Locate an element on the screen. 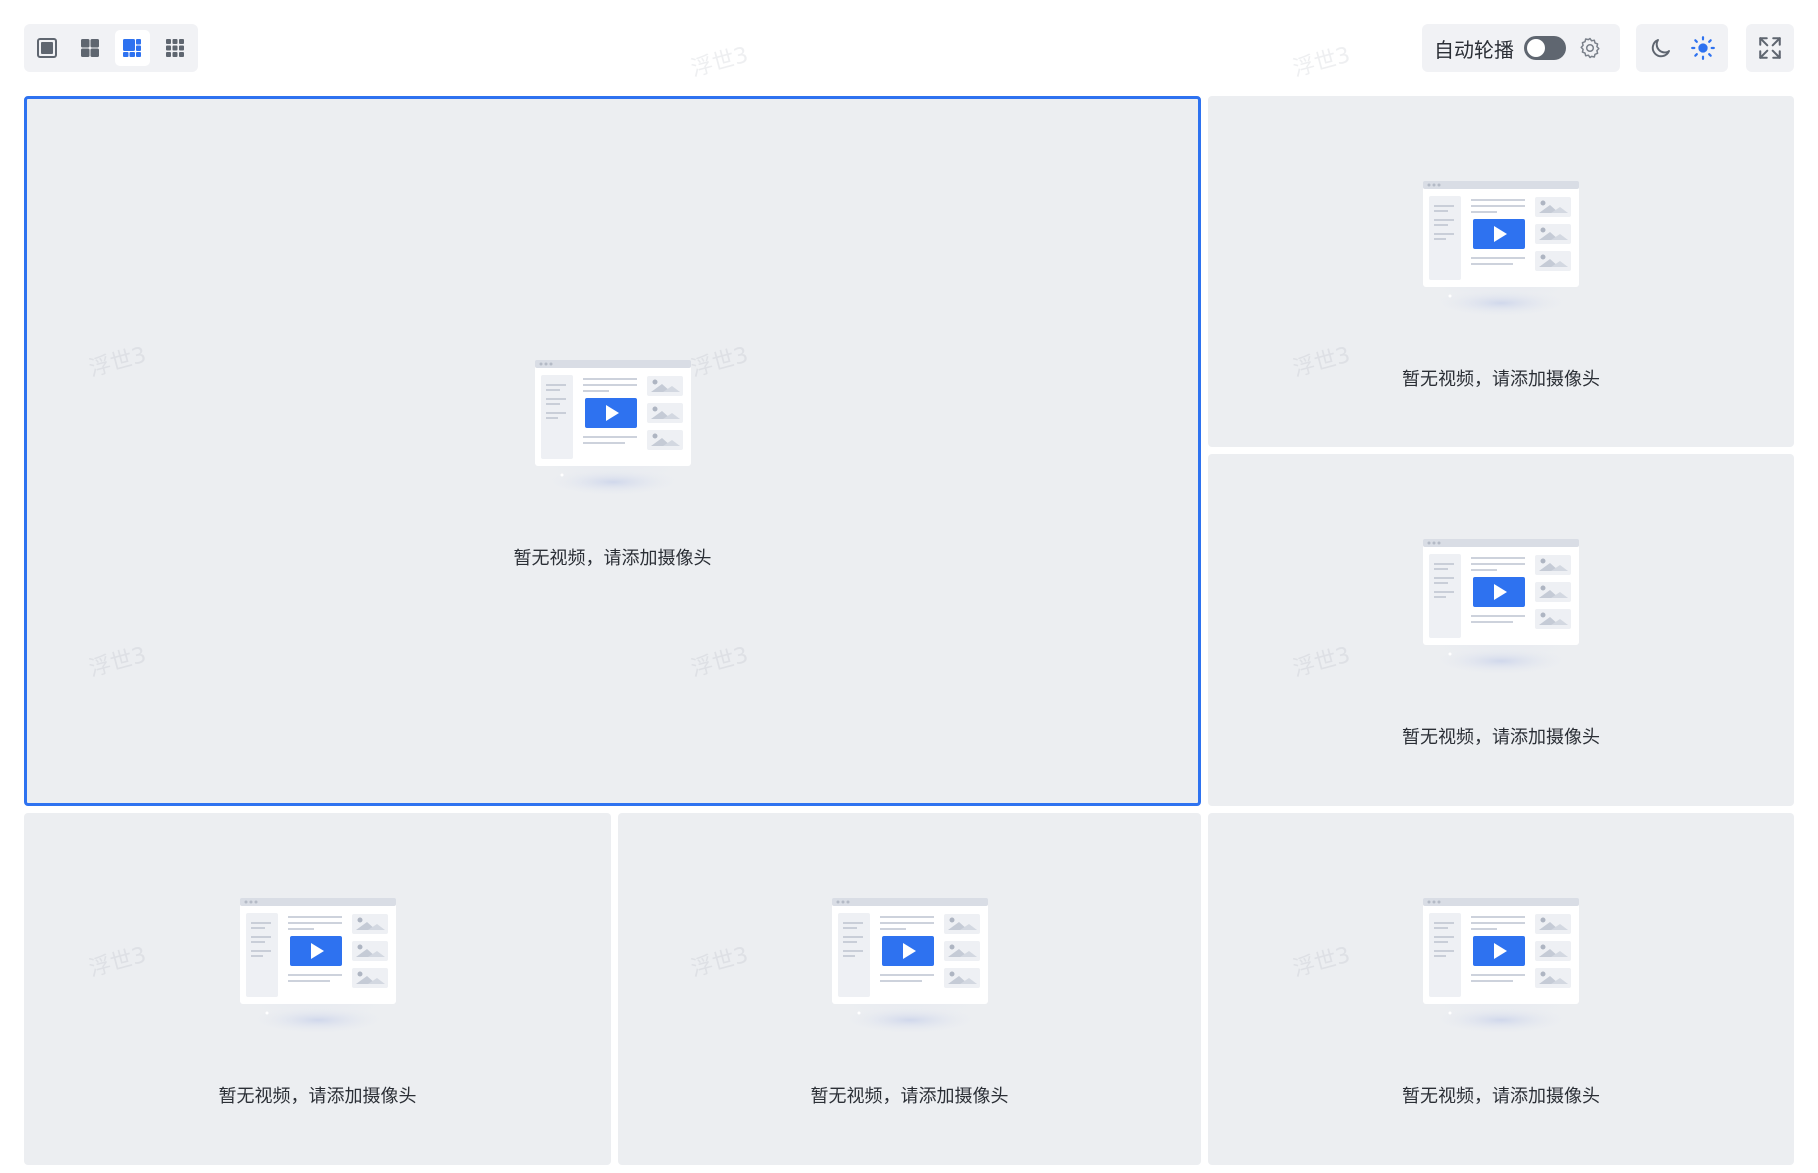  video-cell-3: 暂无视频，请添加摄像头 is located at coordinates (1501, 630).